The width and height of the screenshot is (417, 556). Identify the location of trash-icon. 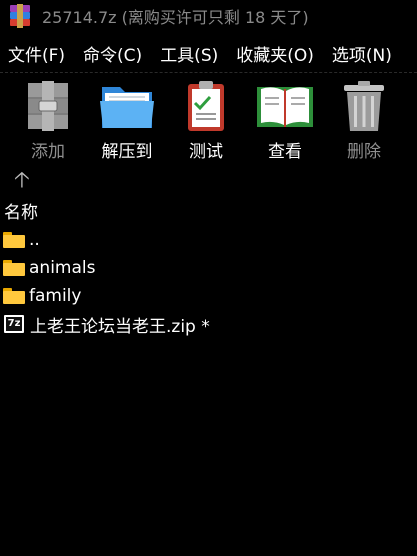
(364, 106).